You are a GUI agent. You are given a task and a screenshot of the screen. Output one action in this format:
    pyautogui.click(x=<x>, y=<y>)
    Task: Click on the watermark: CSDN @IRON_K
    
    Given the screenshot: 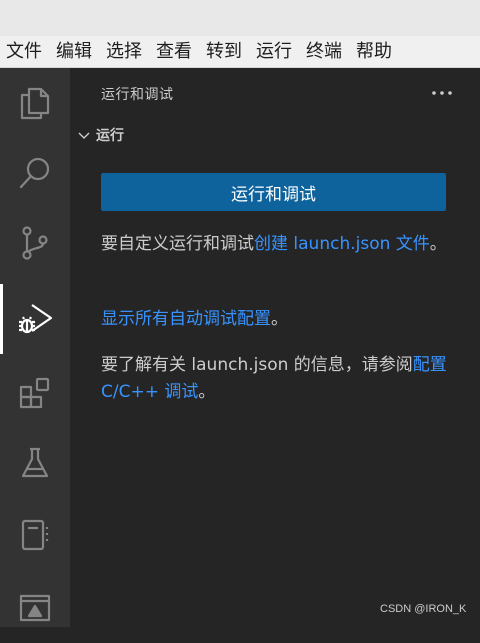 What is the action you would take?
    pyautogui.click(x=423, y=609)
    